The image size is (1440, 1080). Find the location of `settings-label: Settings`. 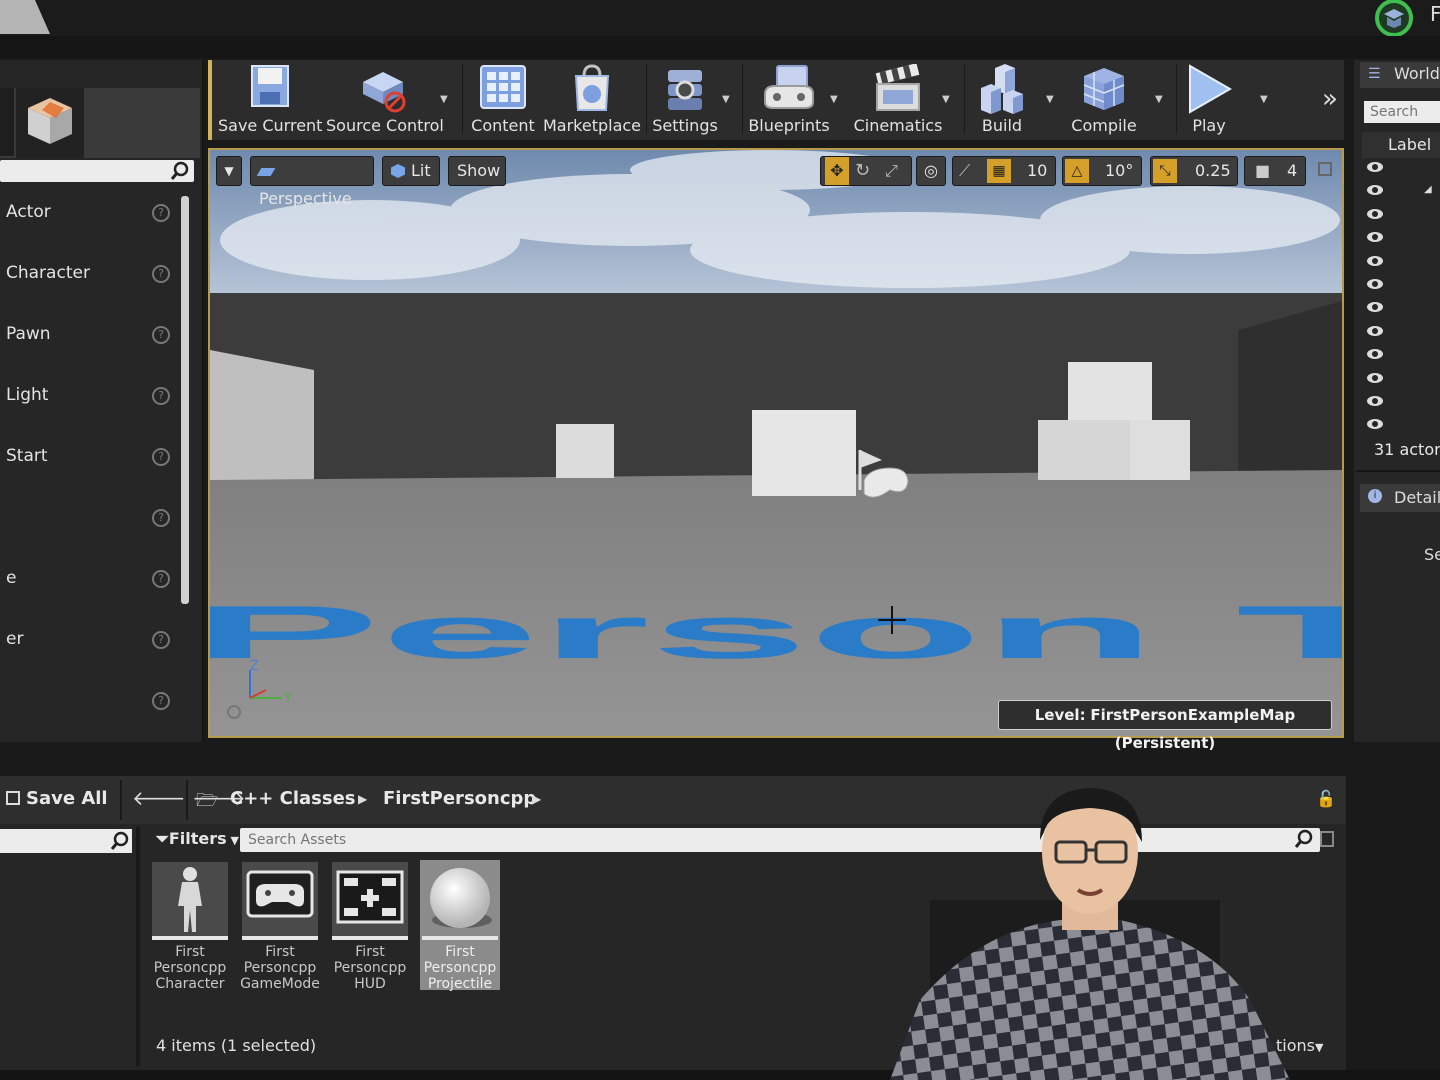

settings-label: Settings is located at coordinates (685, 125).